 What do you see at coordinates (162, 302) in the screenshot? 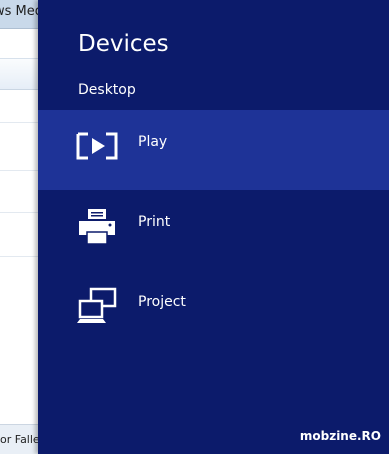
I see `device-item-label: Project` at bounding box center [162, 302].